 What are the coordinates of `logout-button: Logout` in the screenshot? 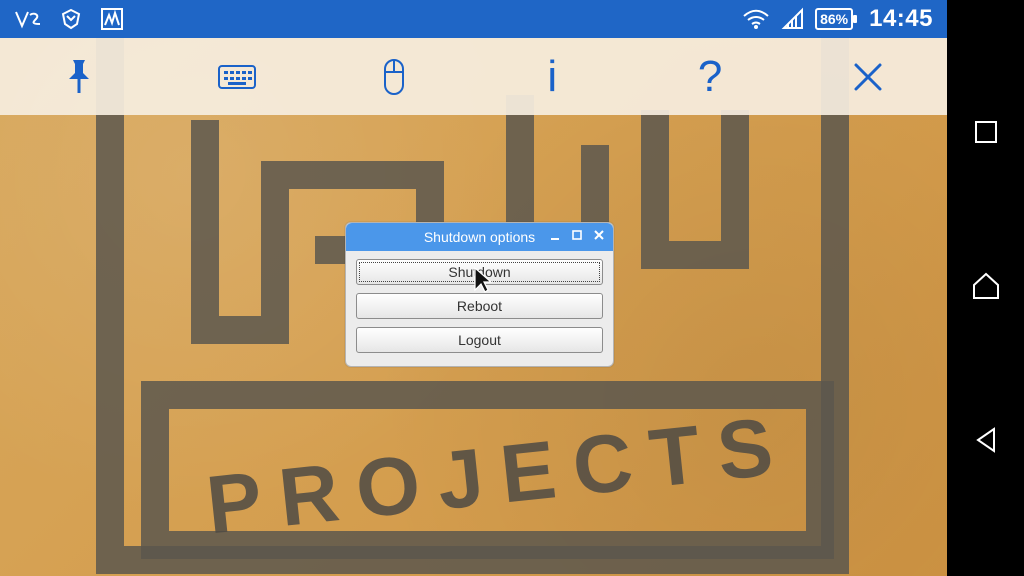 It's located at (479, 340).